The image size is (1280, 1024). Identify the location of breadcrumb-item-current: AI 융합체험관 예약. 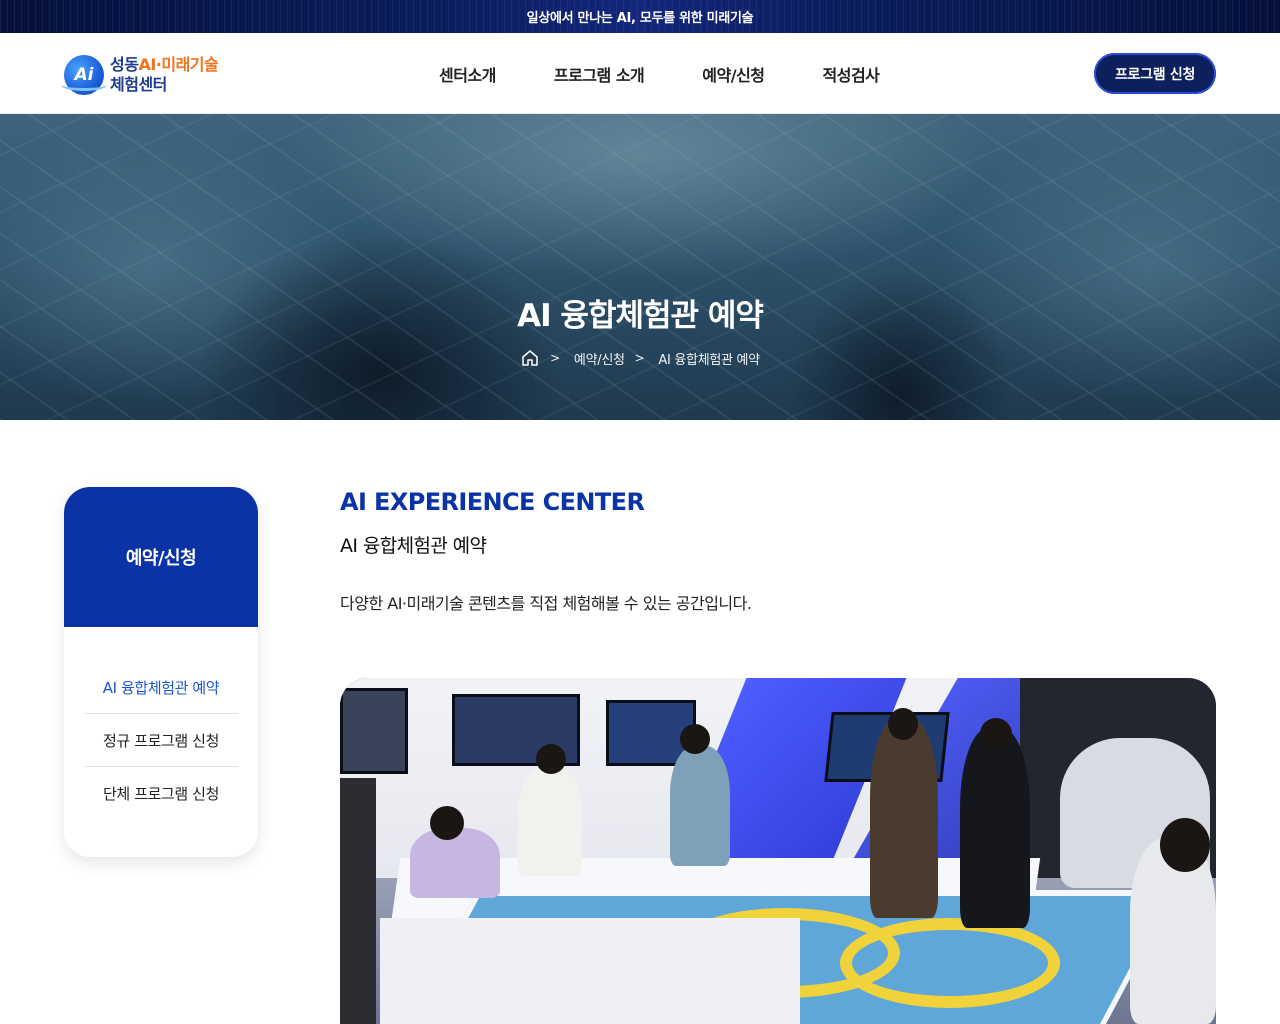
(709, 358).